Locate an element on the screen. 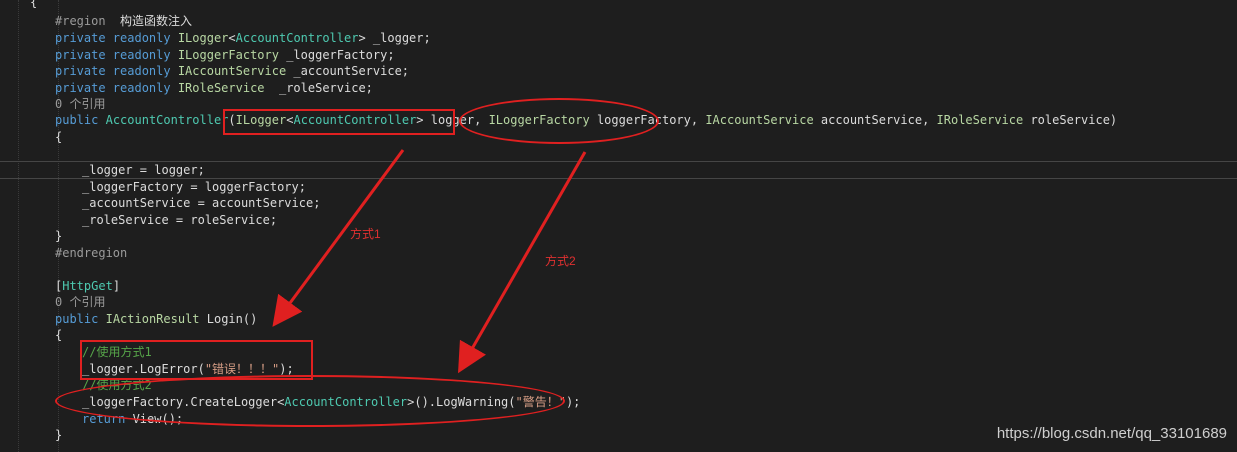  annotation-label-method2: 方式2 is located at coordinates (560, 261).